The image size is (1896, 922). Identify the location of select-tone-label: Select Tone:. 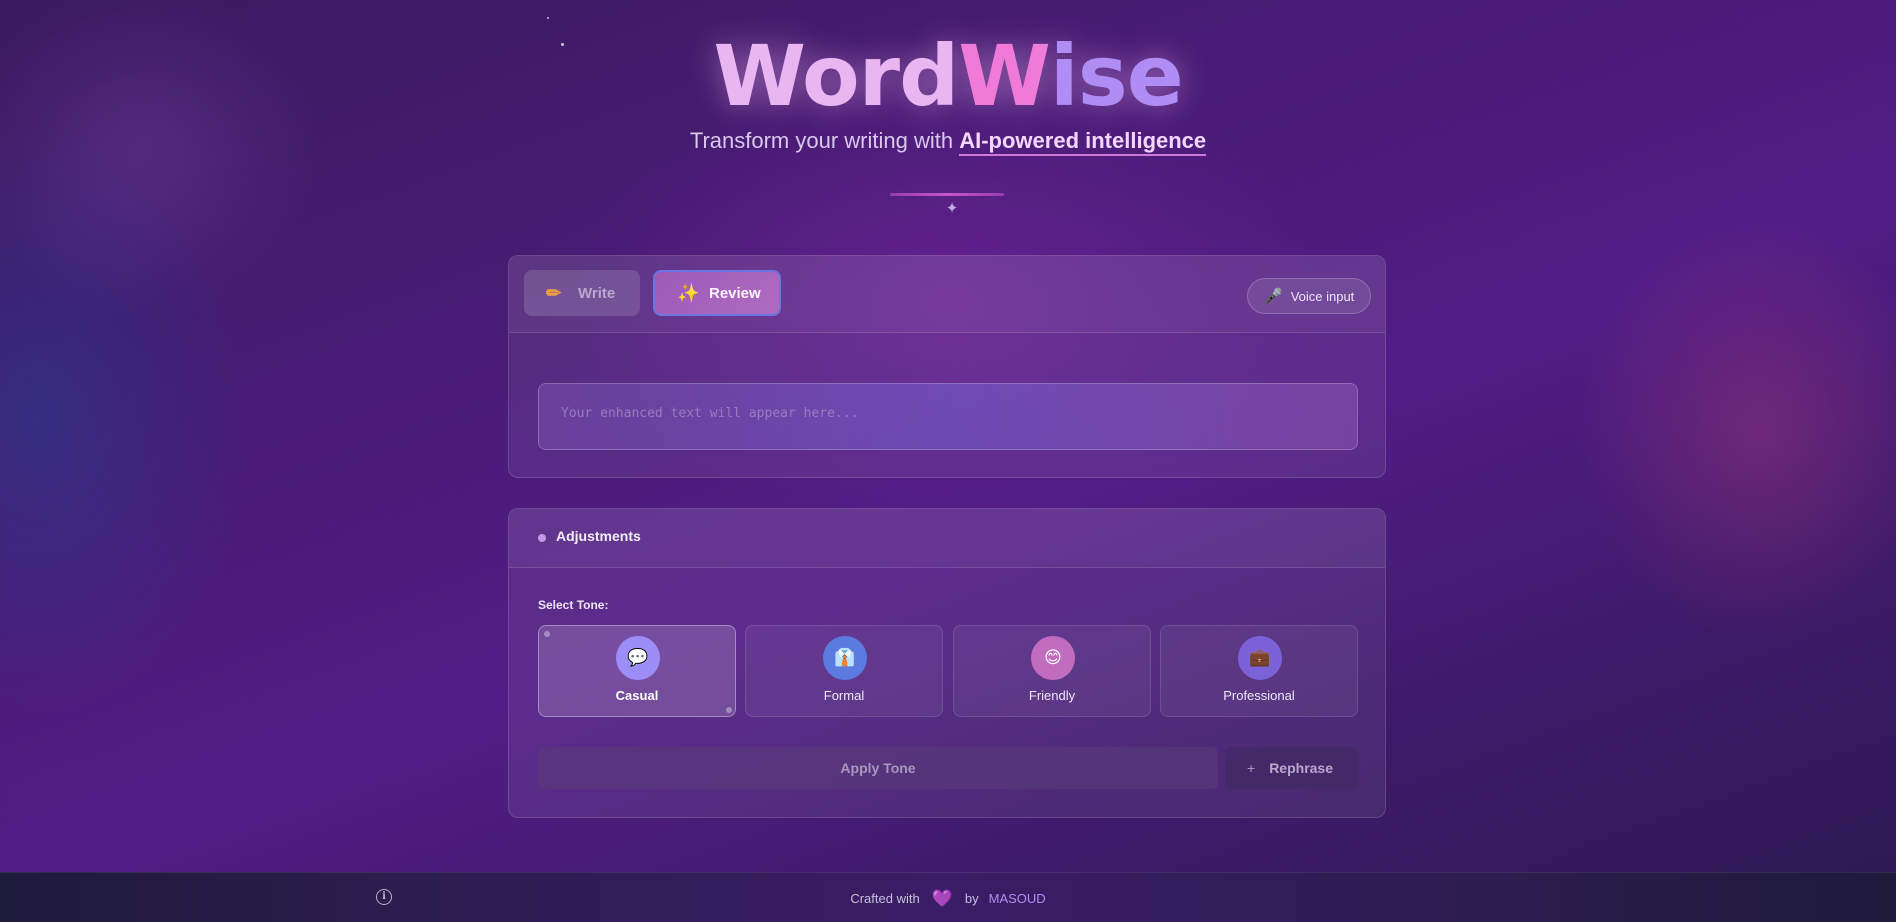
(573, 605).